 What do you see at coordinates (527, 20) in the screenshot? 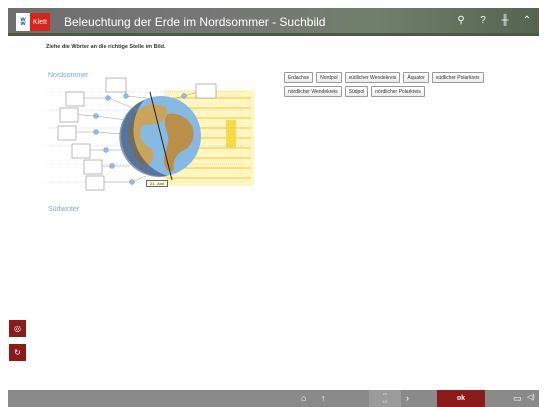
I see `collapse-icon: ⌃` at bounding box center [527, 20].